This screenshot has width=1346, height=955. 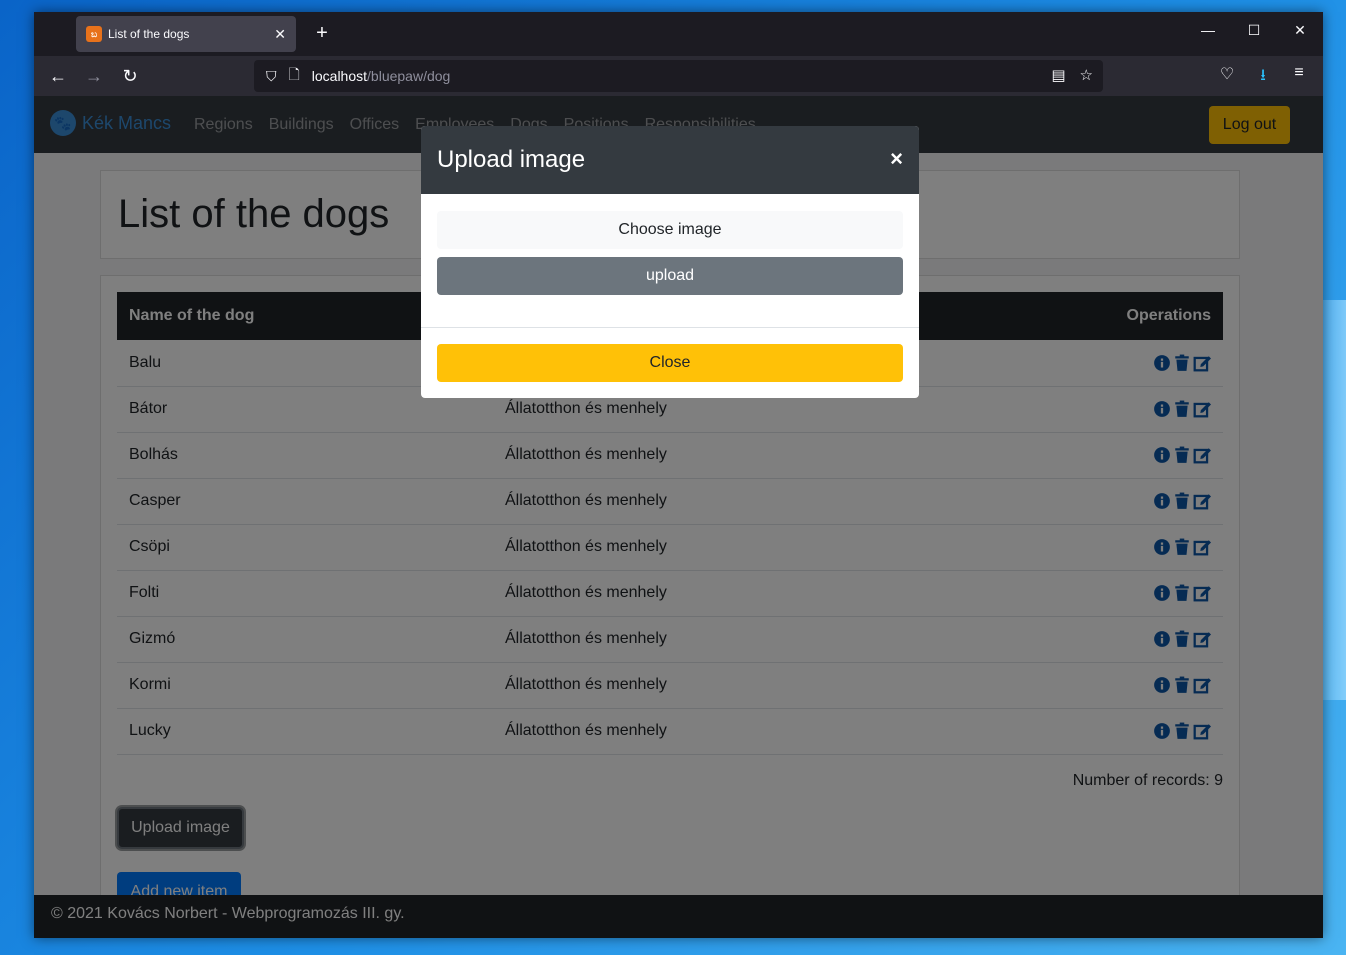 I want to click on url-path: /bluepaw/dog, so click(x=409, y=76).